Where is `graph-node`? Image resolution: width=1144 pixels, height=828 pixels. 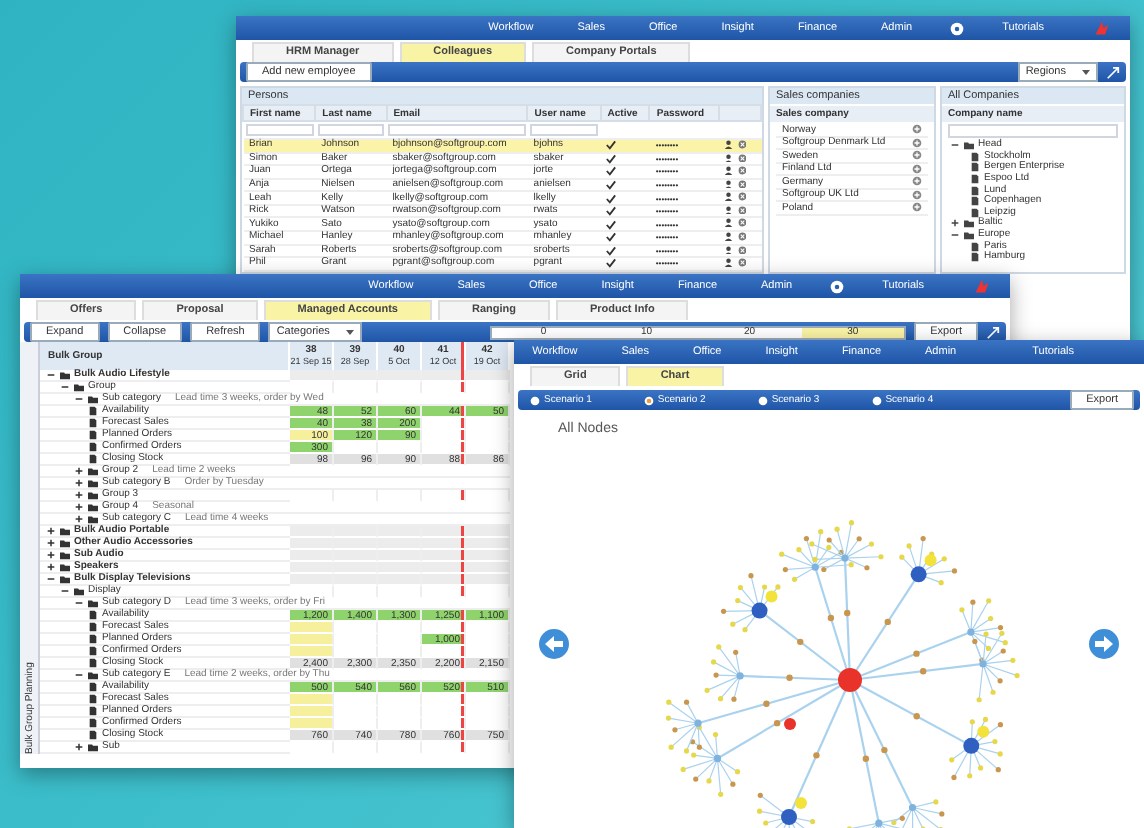 graph-node is located at coordinates (790, 724).